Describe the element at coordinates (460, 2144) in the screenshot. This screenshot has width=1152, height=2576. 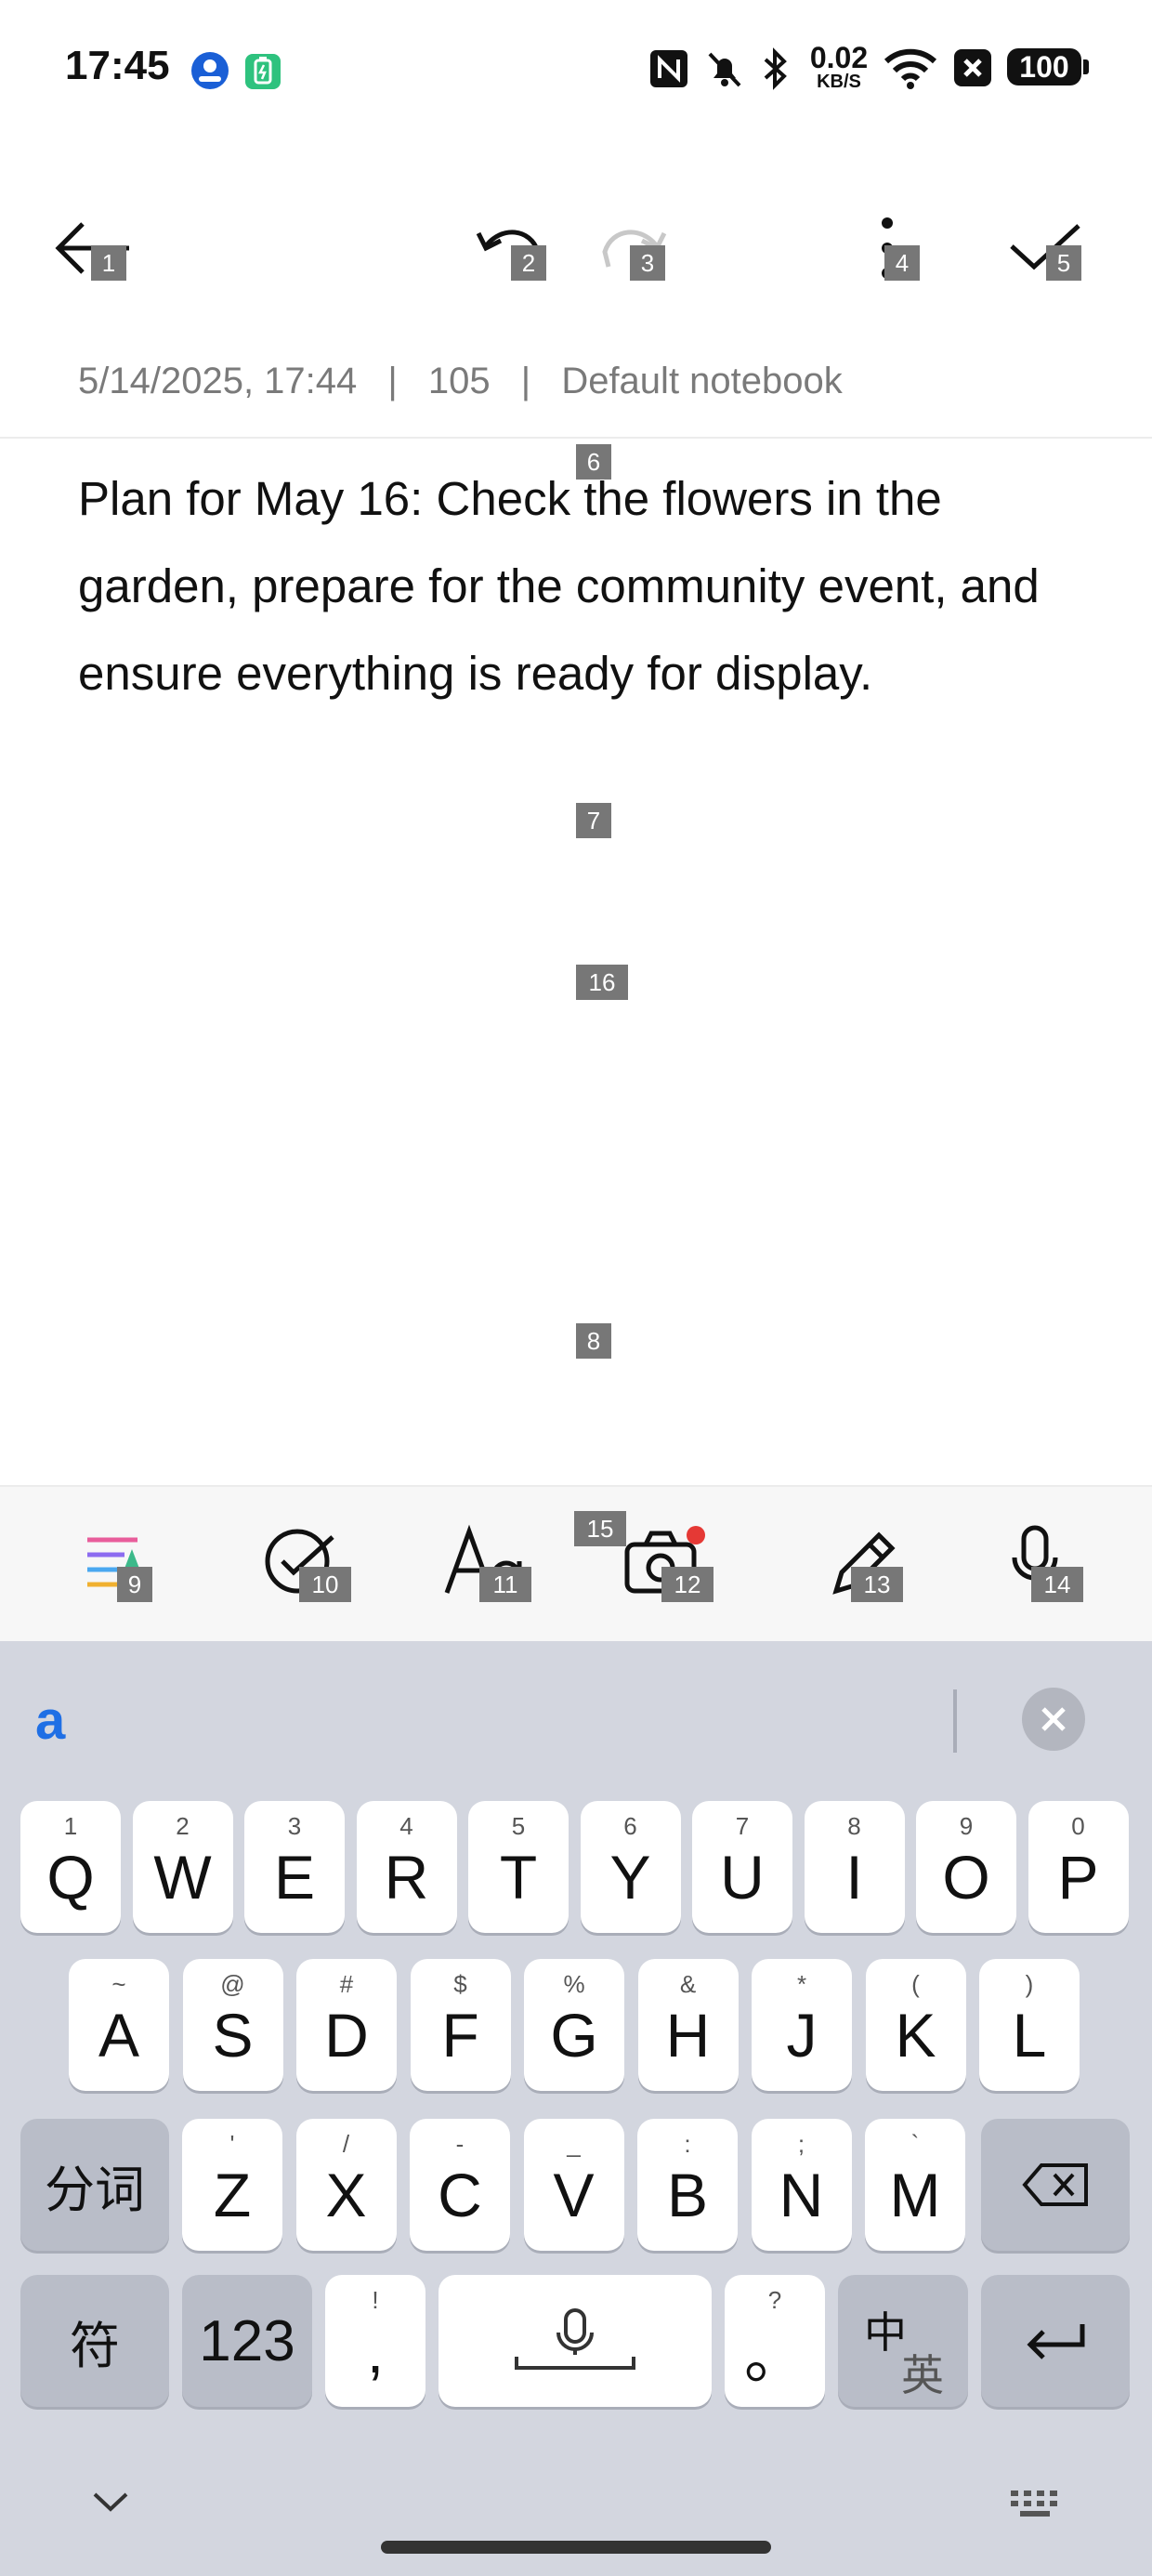
I see `key-hint: -` at that location.